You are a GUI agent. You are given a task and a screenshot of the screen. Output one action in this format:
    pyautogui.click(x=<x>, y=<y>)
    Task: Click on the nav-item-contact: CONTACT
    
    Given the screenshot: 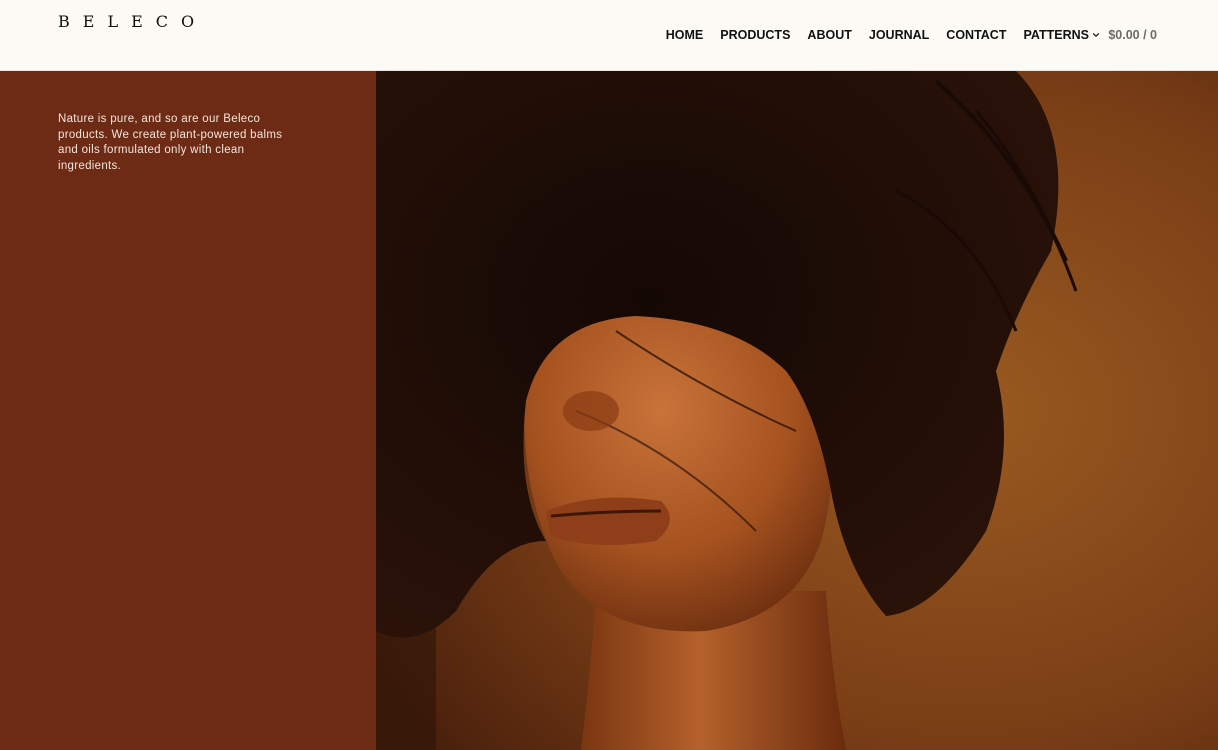 What is the action you would take?
    pyautogui.click(x=976, y=35)
    